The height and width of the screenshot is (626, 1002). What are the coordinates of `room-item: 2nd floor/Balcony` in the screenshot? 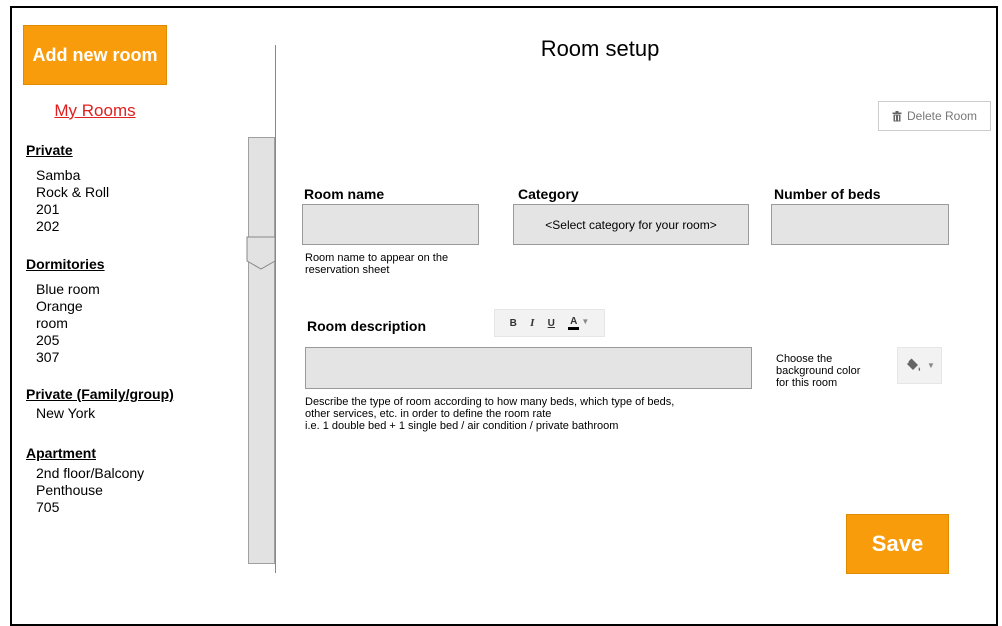 It's located at (90, 473).